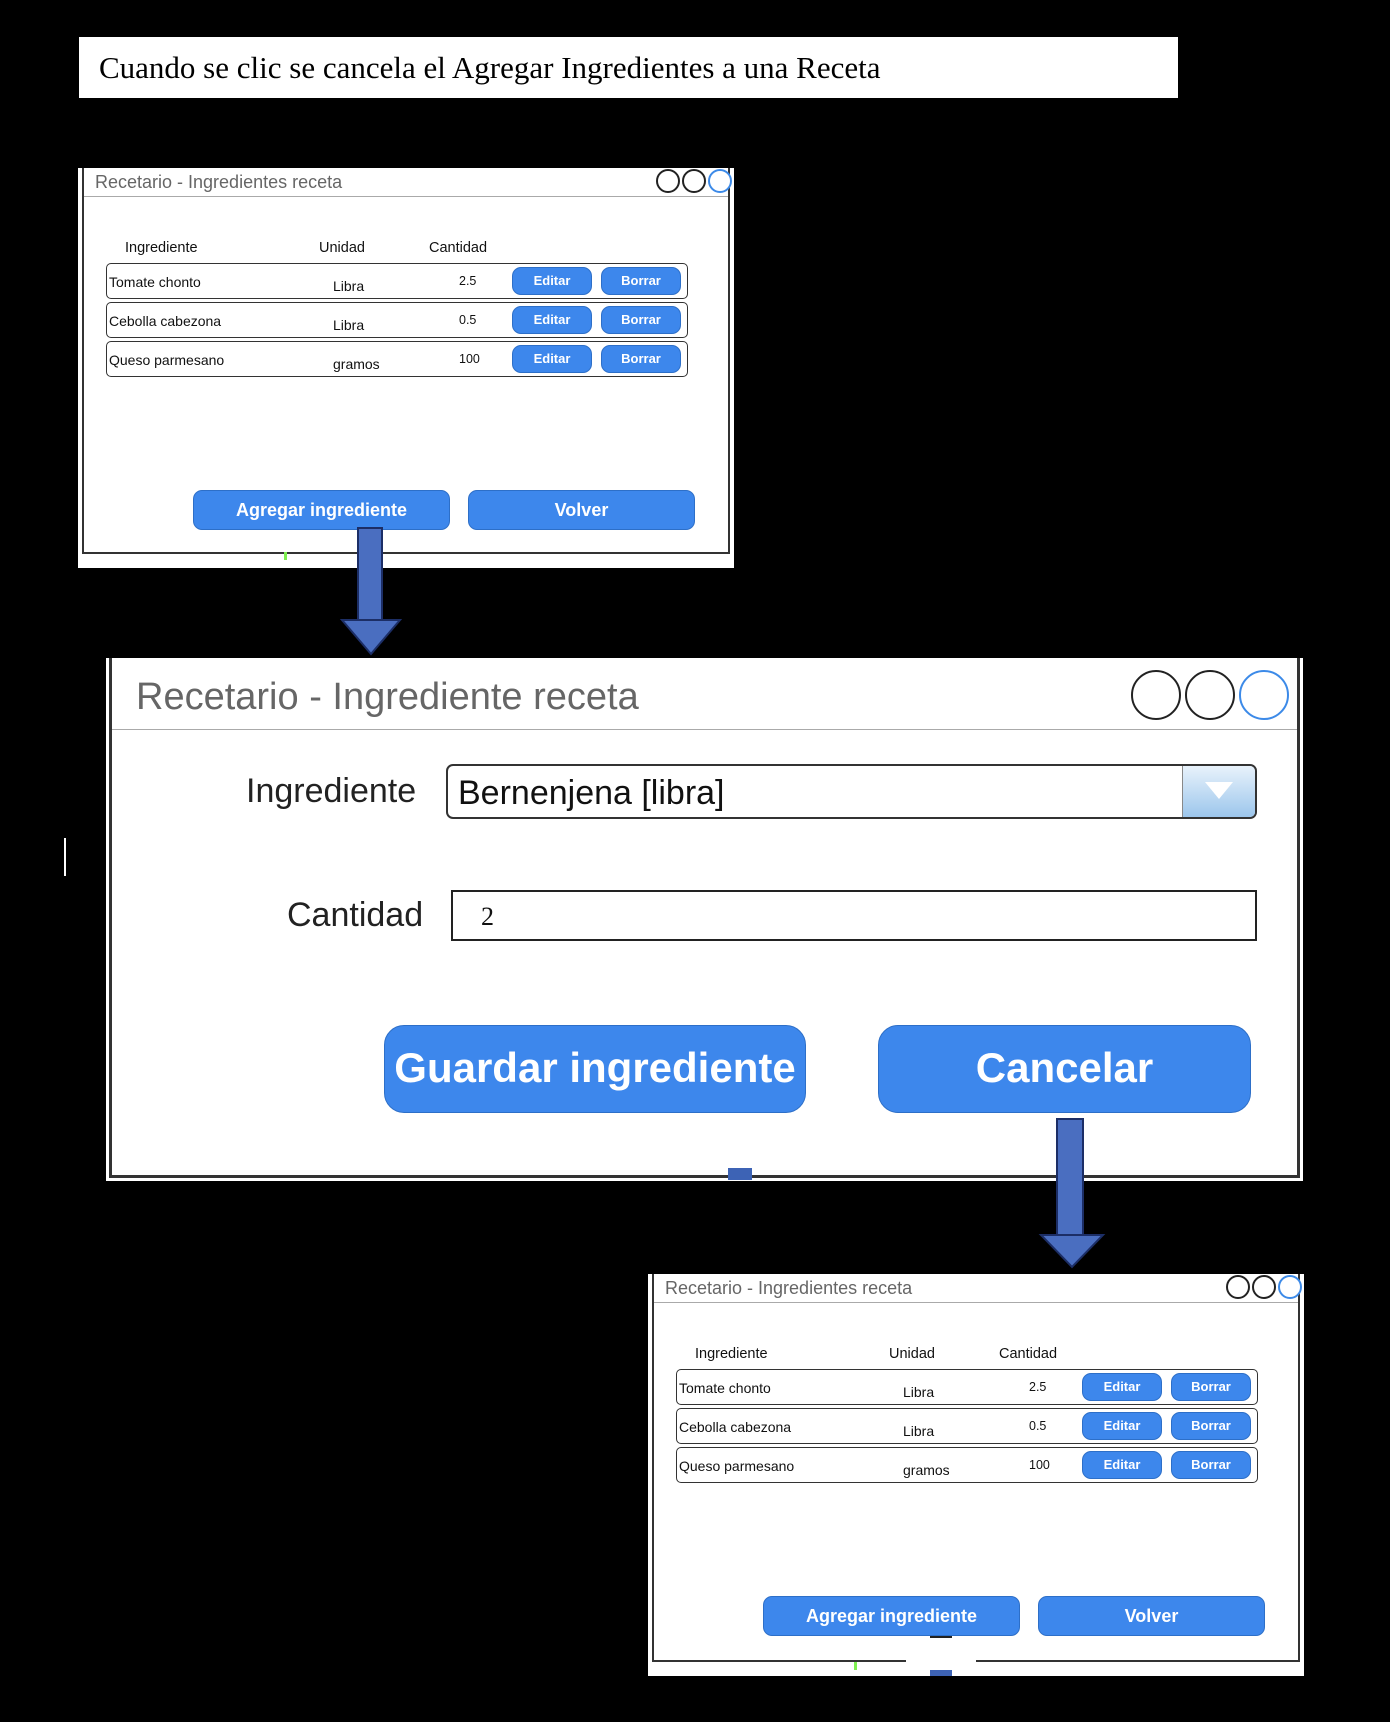 Image resolution: width=1390 pixels, height=1722 pixels. What do you see at coordinates (331, 791) in the screenshot?
I see `ingrediente-label: Ingrediente` at bounding box center [331, 791].